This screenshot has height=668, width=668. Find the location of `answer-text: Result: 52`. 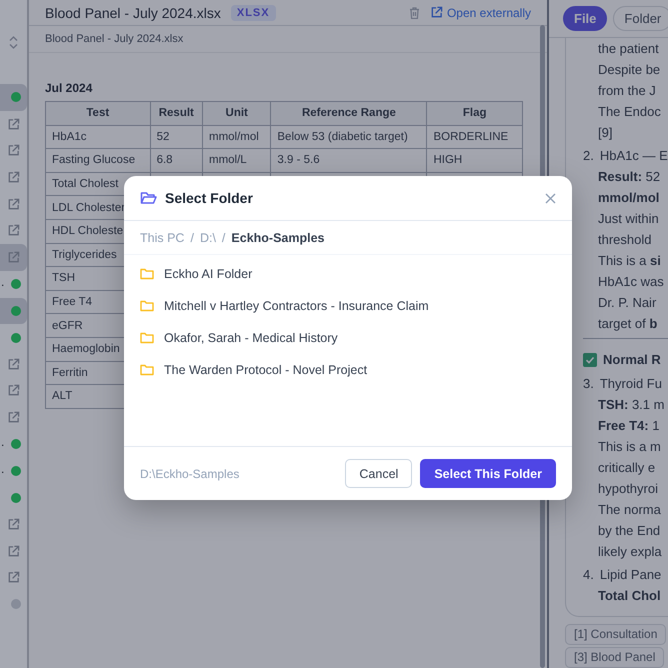

answer-text: Result: 52 is located at coordinates (629, 177).